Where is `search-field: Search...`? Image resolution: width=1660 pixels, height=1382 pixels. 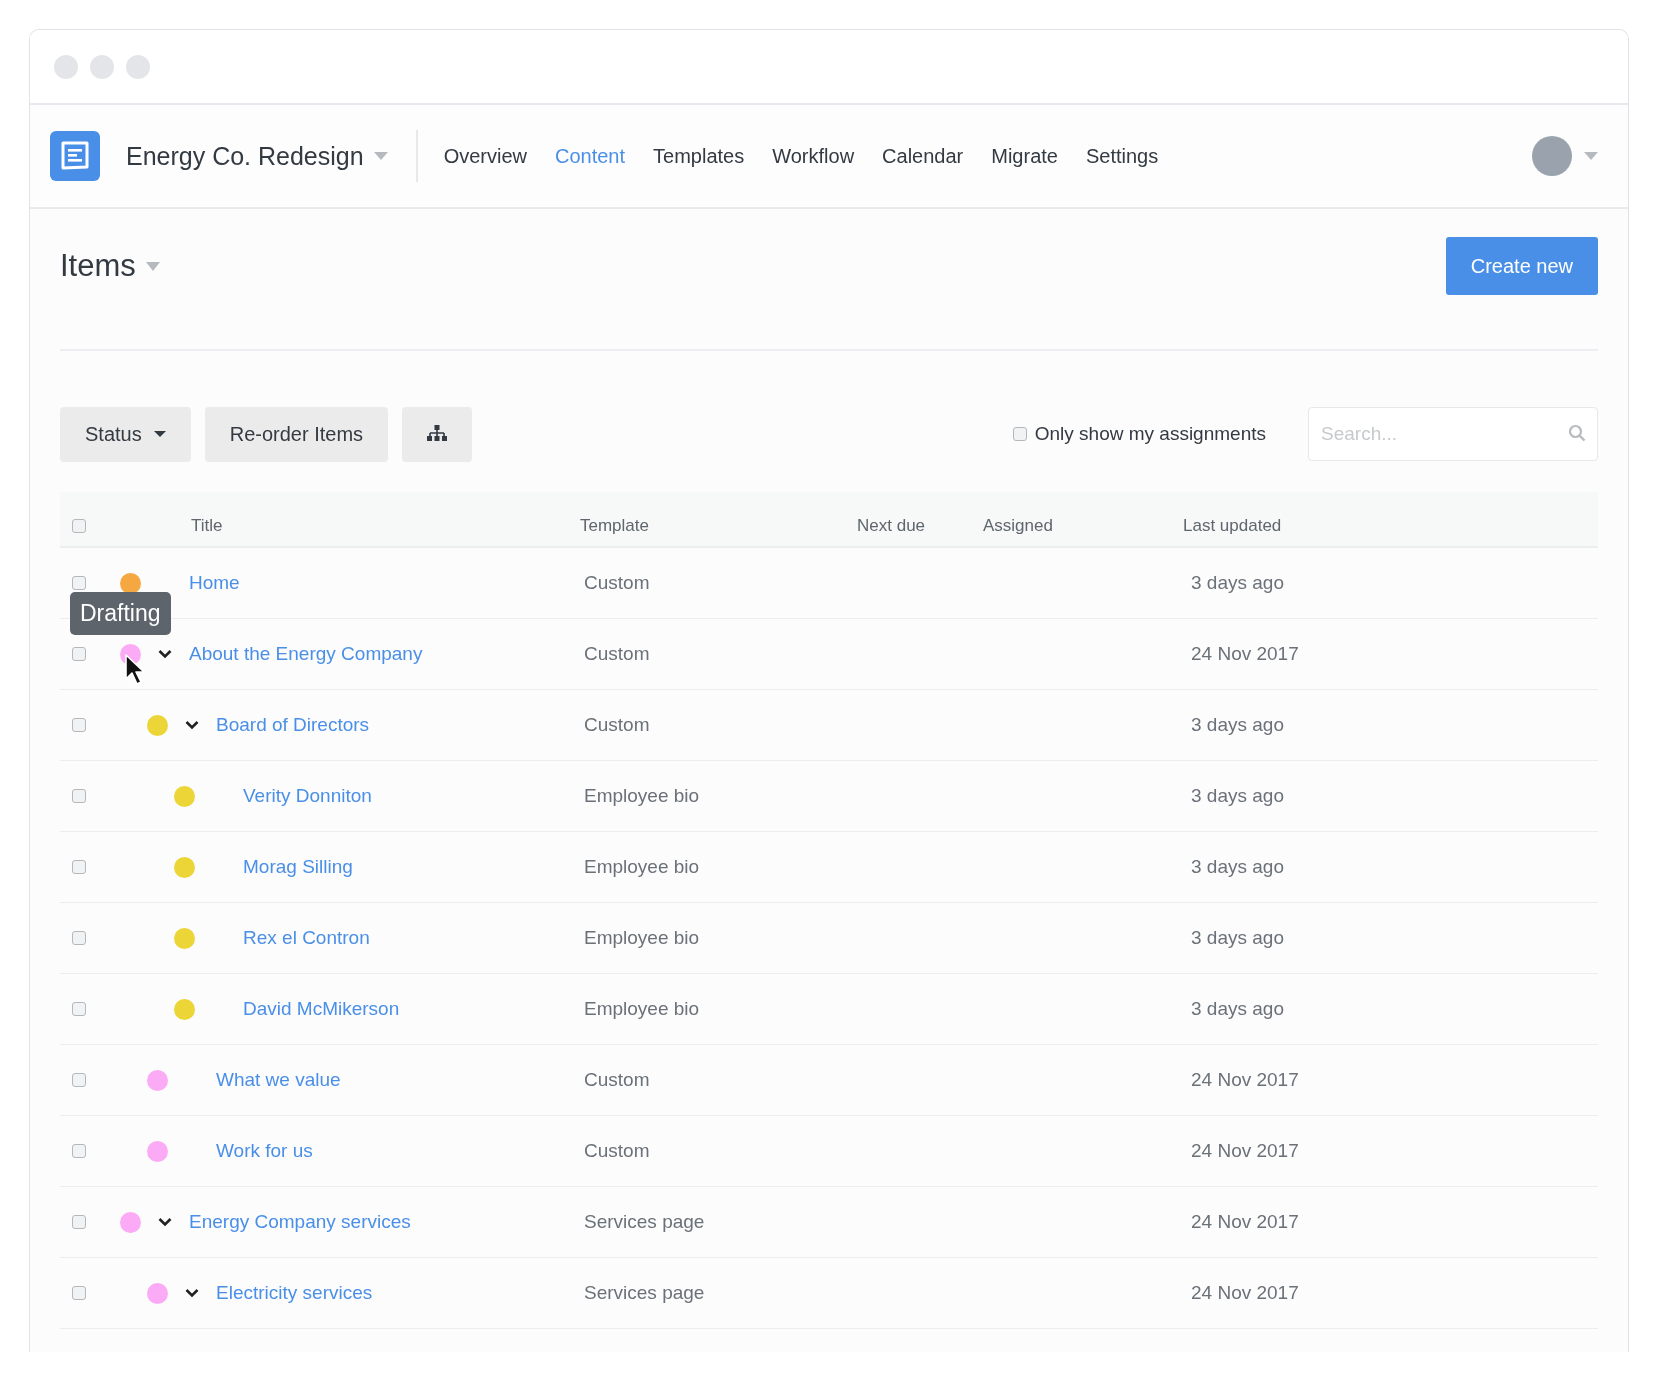
search-field: Search... is located at coordinates (1453, 434).